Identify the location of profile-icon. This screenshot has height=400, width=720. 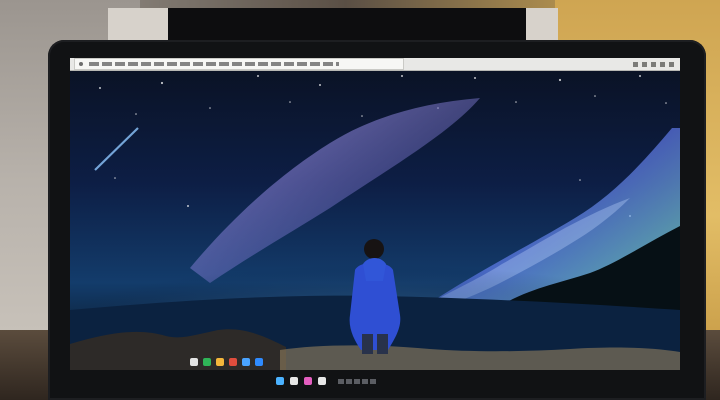
(662, 64).